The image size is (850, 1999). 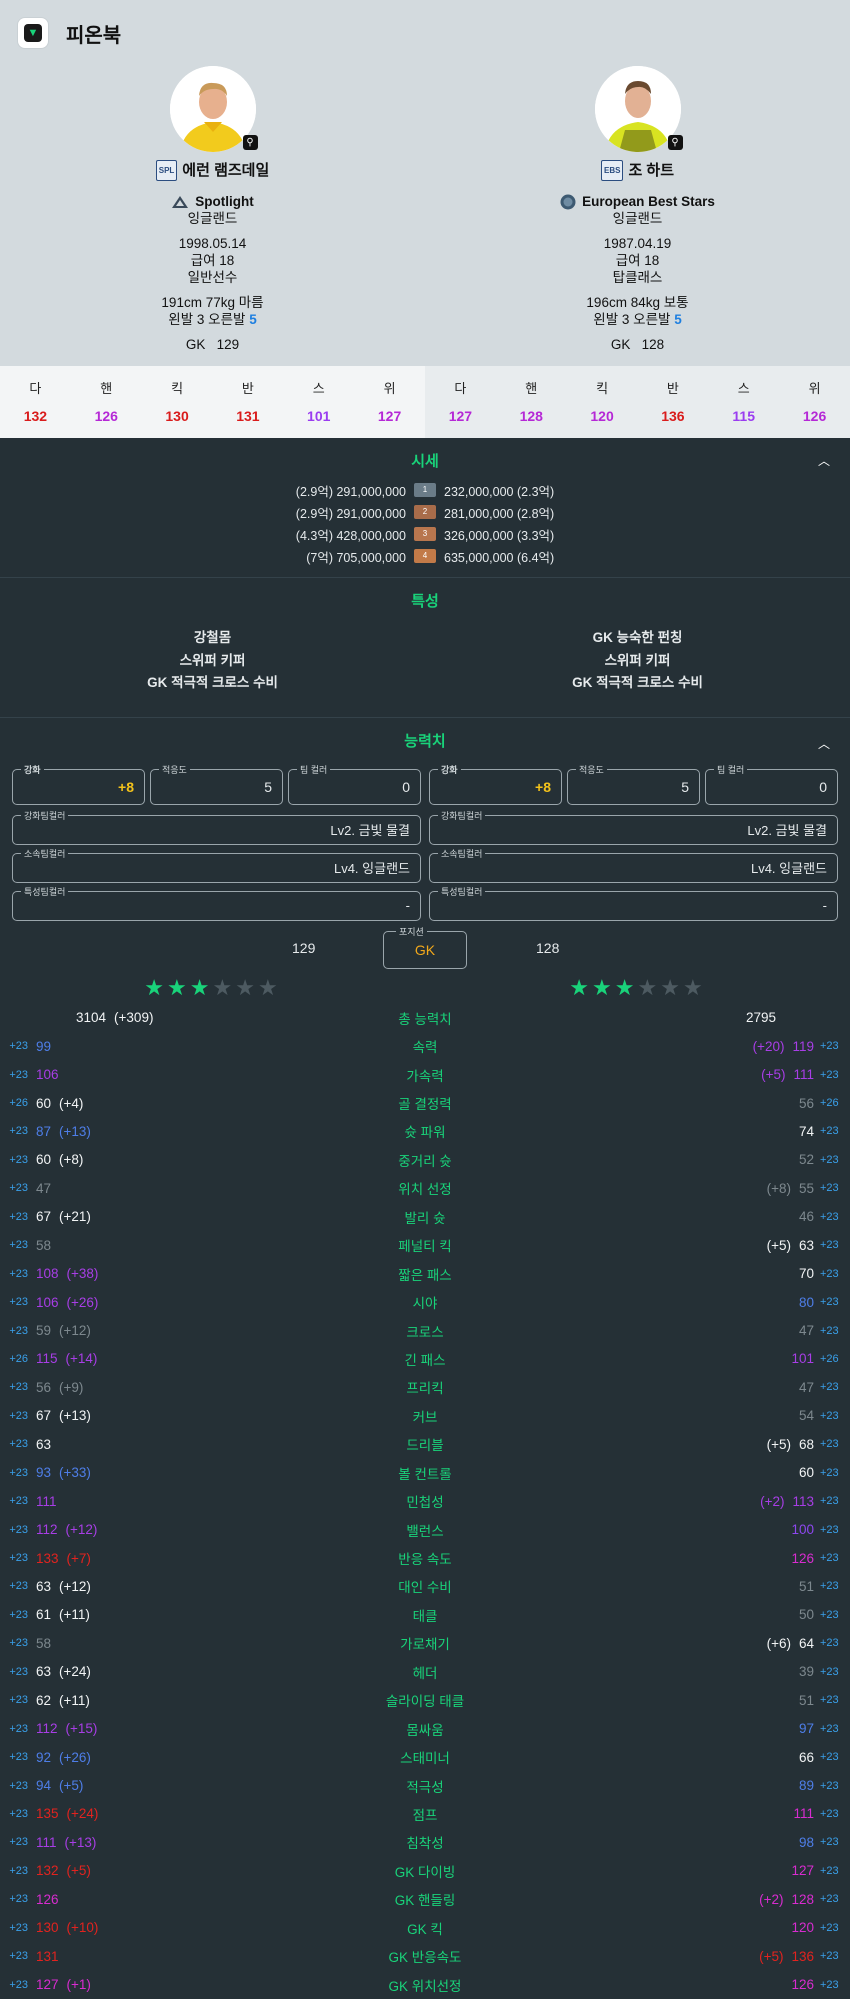 What do you see at coordinates (212, 660) in the screenshot?
I see `trait-item: 스위퍼 키퍼` at bounding box center [212, 660].